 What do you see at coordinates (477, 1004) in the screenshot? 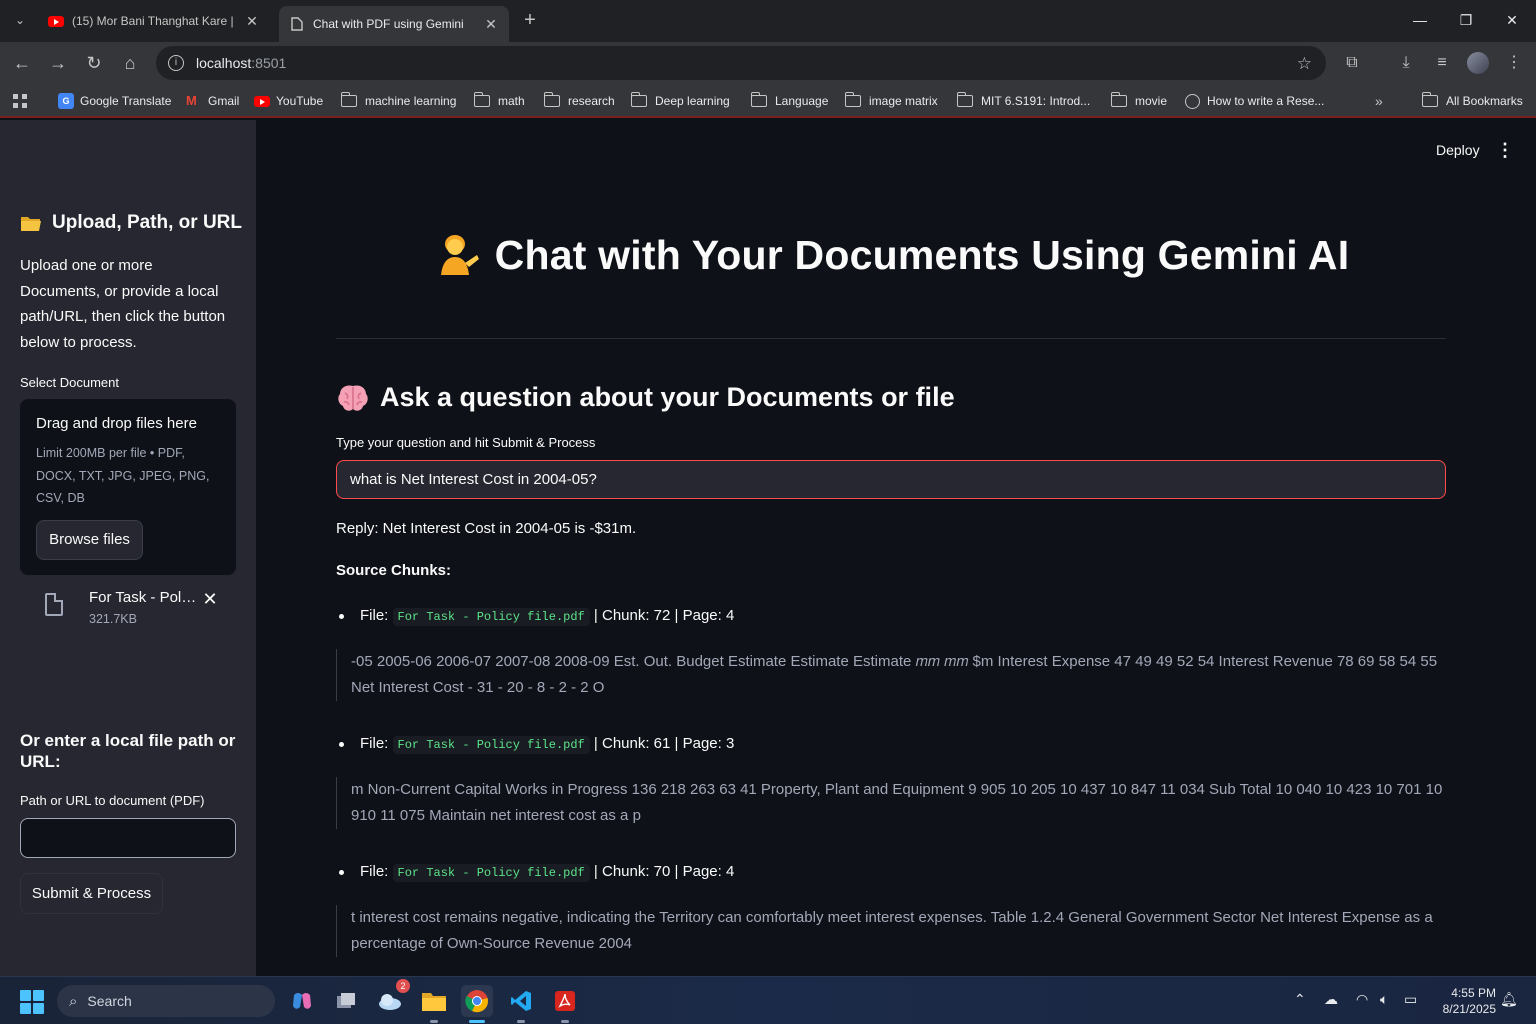
I see `chrome-icon` at bounding box center [477, 1004].